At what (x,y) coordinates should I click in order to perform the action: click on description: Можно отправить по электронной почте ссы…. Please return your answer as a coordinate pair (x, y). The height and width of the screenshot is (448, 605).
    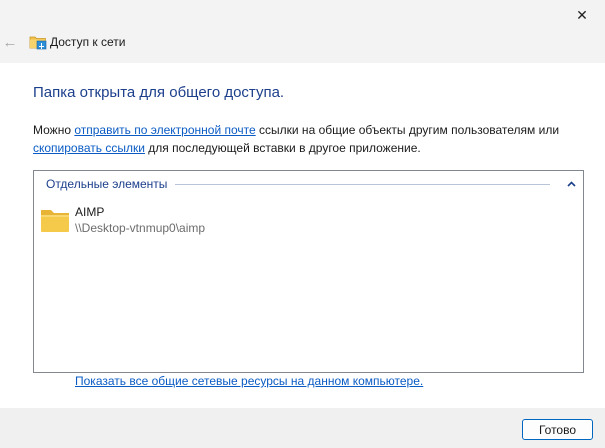
    Looking at the image, I should click on (308, 139).